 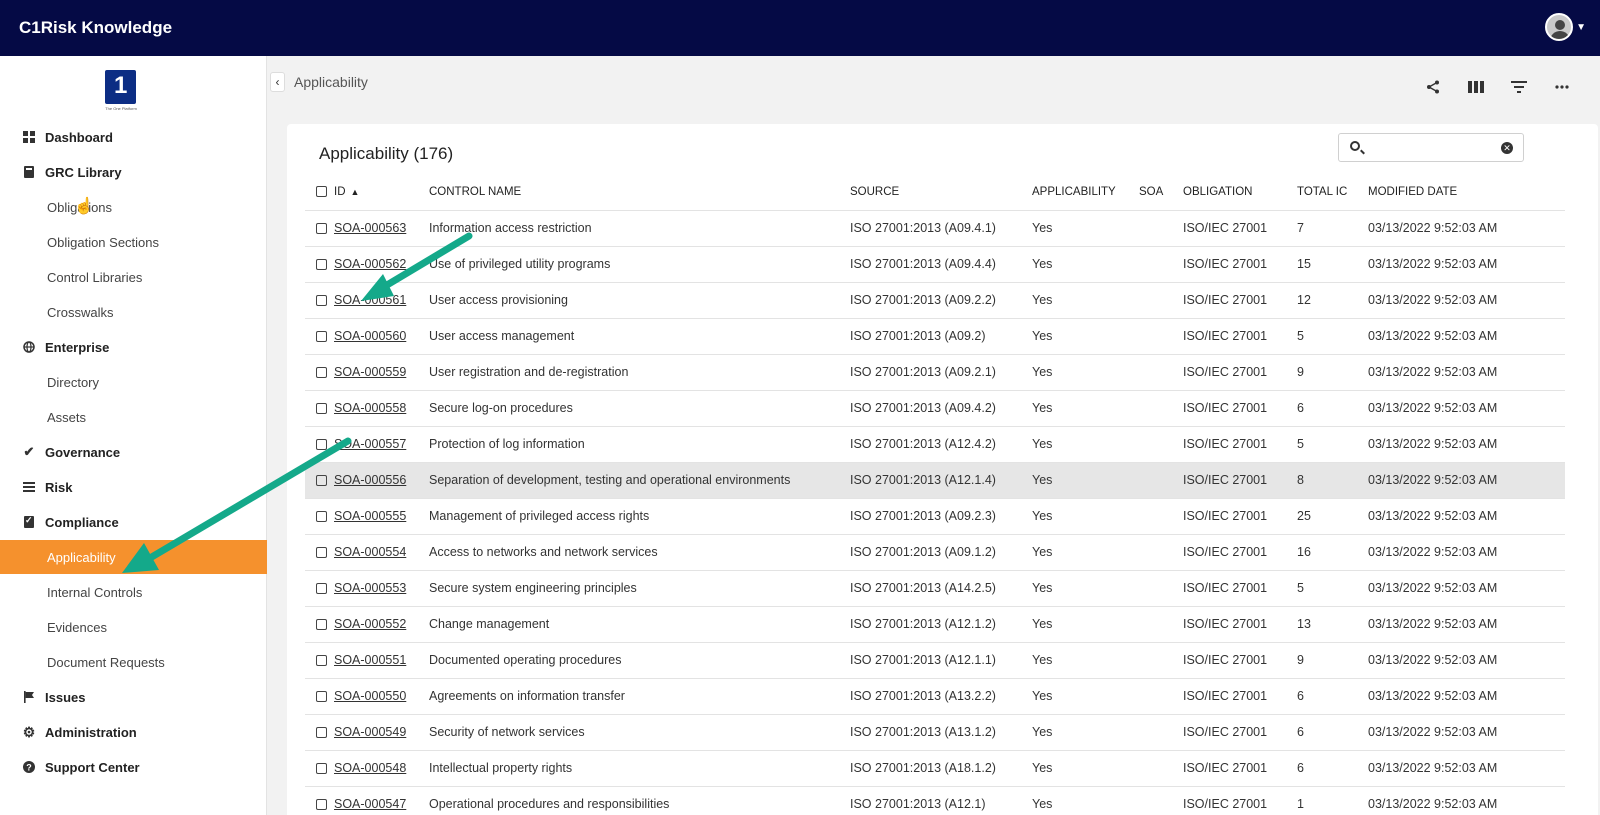 I want to click on record-id-link: SOA-000563, so click(x=370, y=228).